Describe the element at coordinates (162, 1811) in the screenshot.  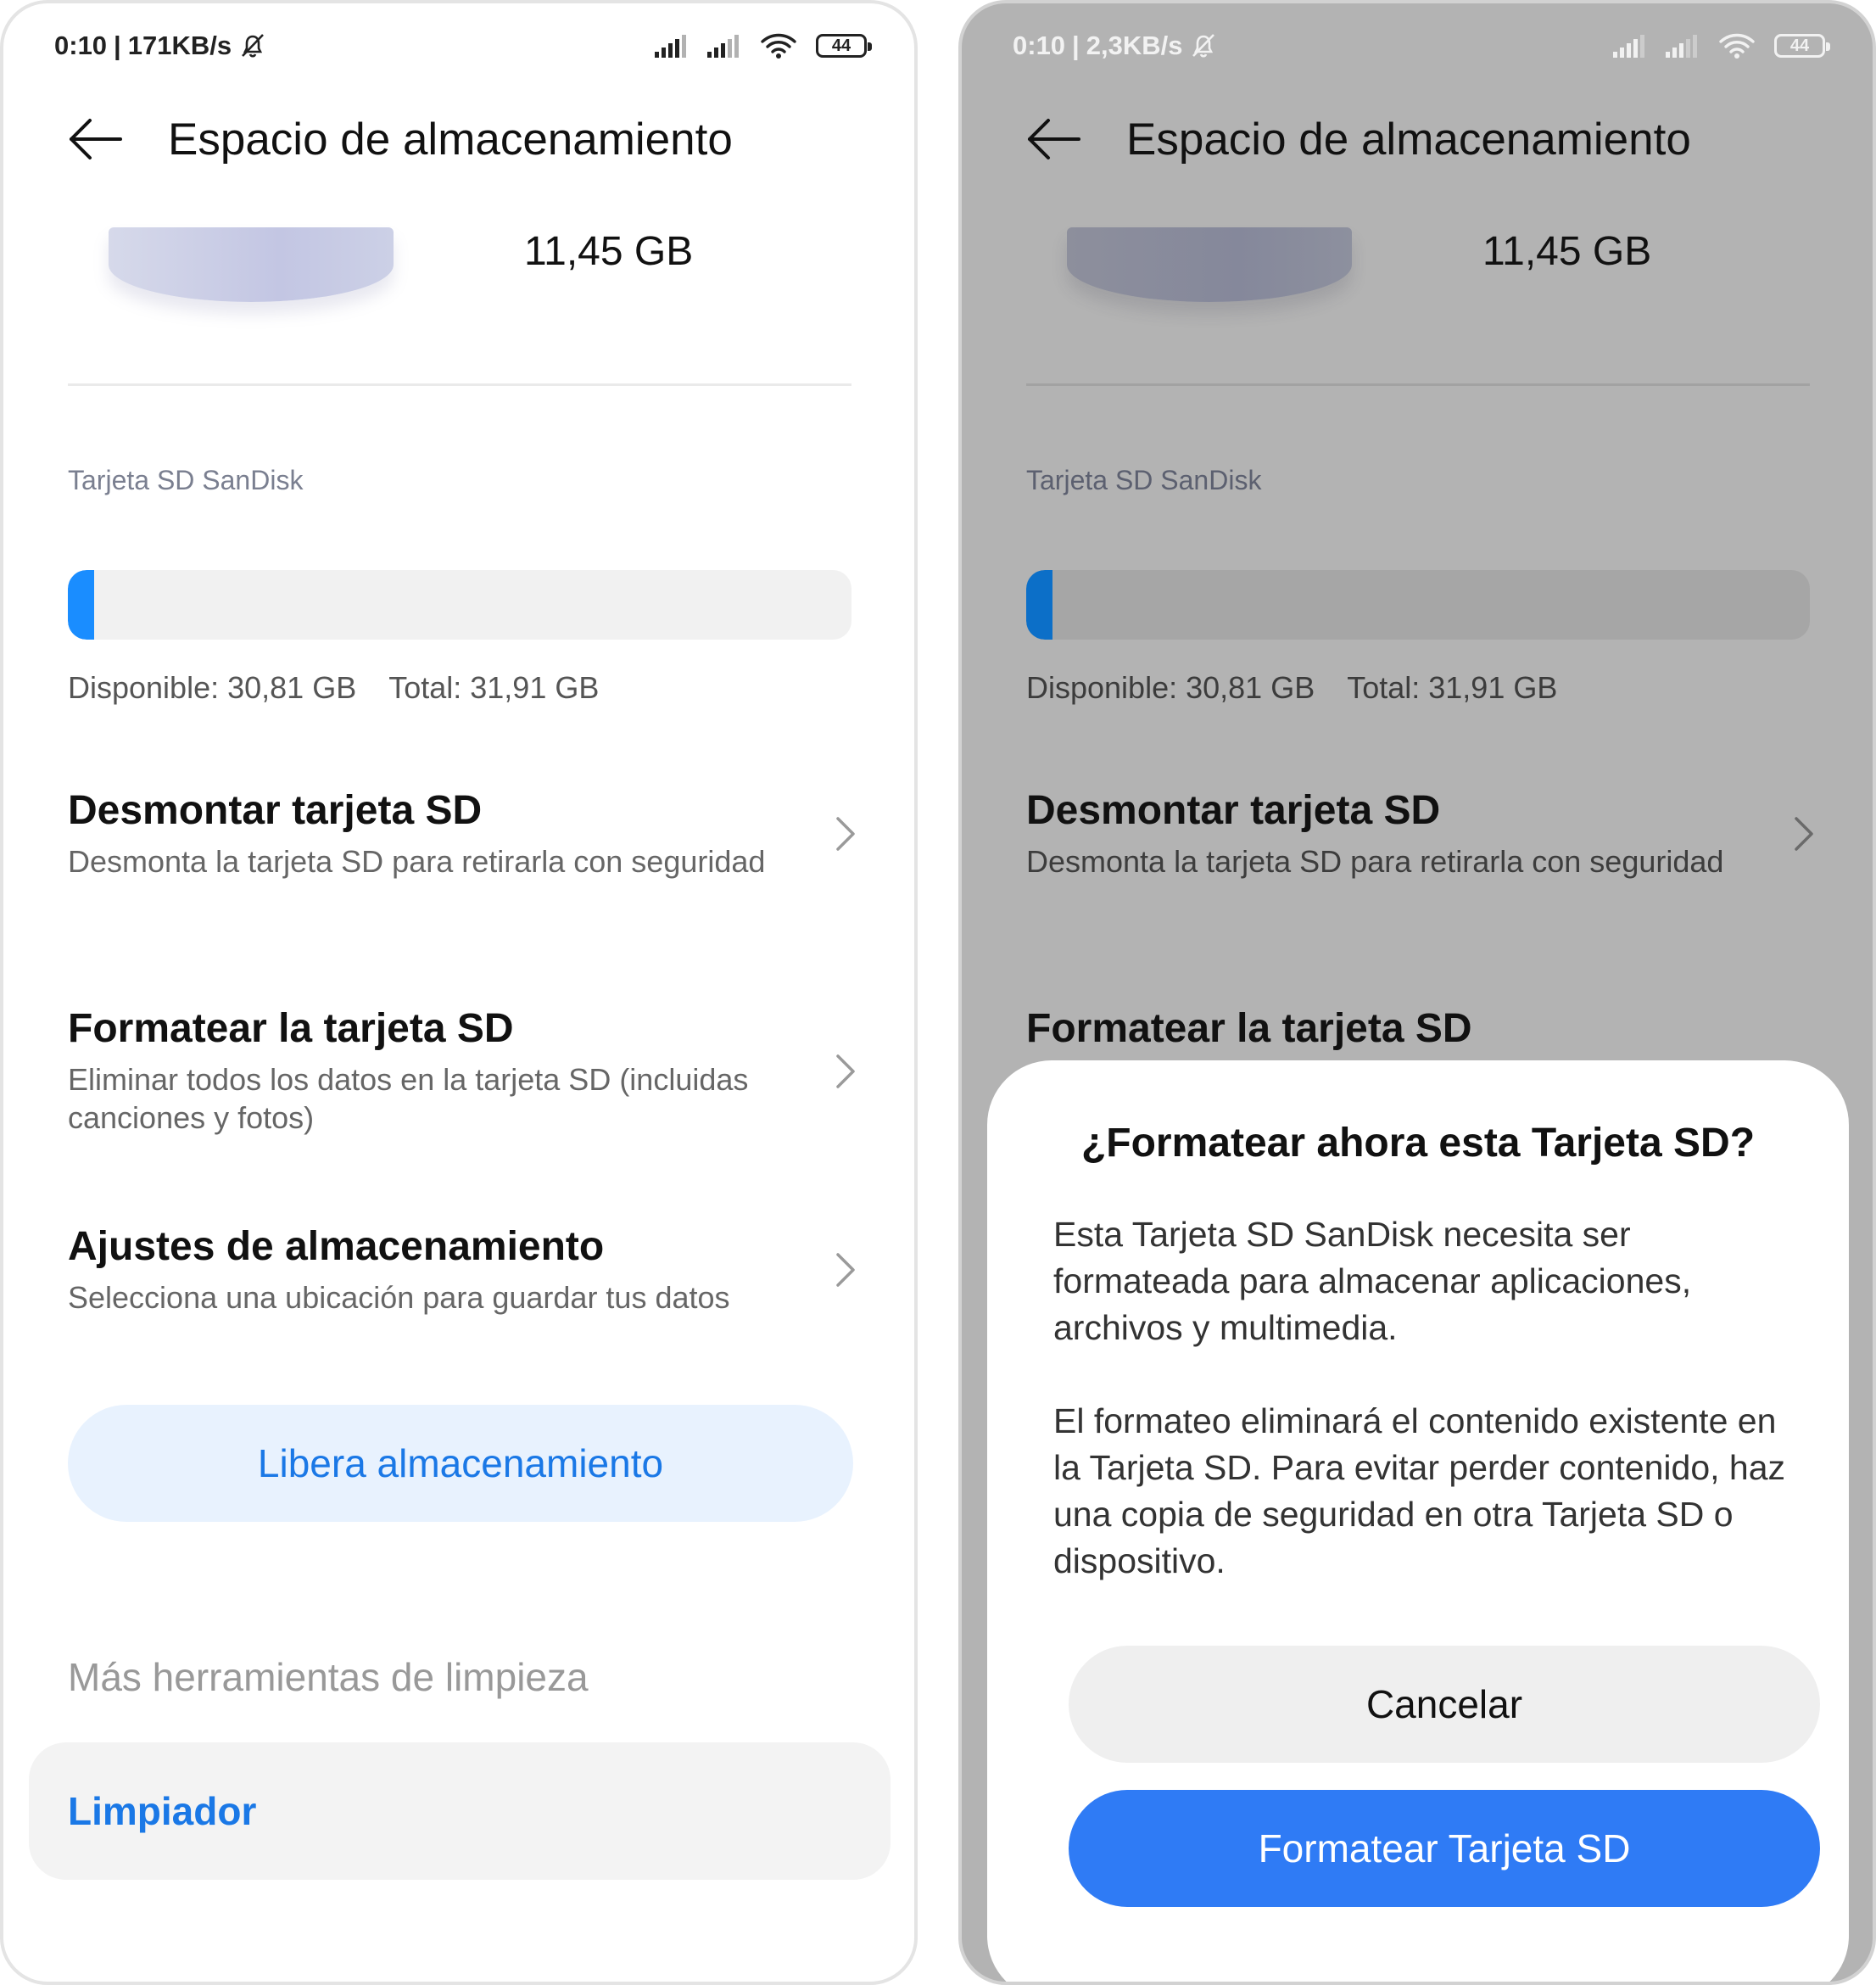
I see `cleaner-label: Limpiador` at that location.